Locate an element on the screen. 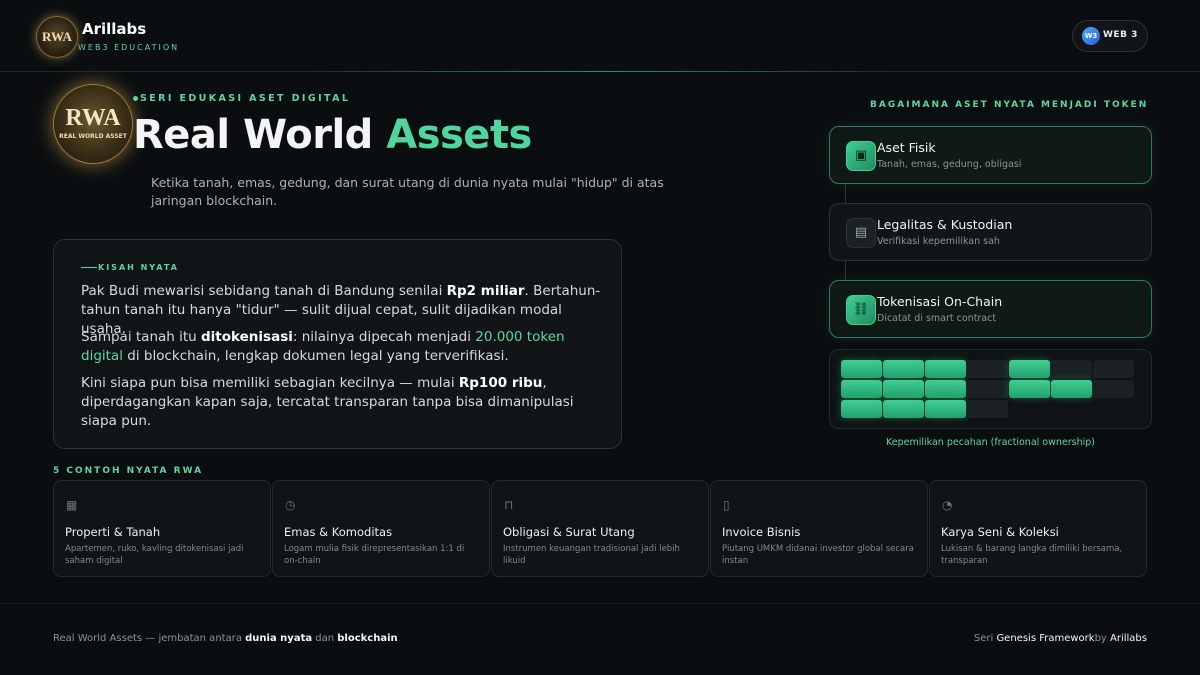  header-divider is located at coordinates (600, 71).